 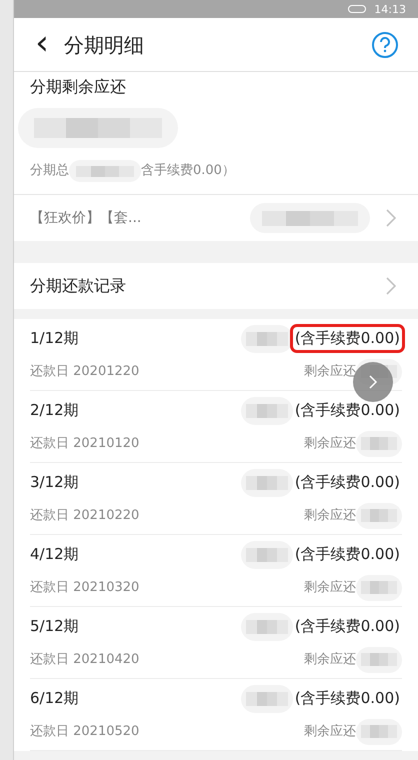 I want to click on fee-note: 含手续费0.00）, so click(x=188, y=171).